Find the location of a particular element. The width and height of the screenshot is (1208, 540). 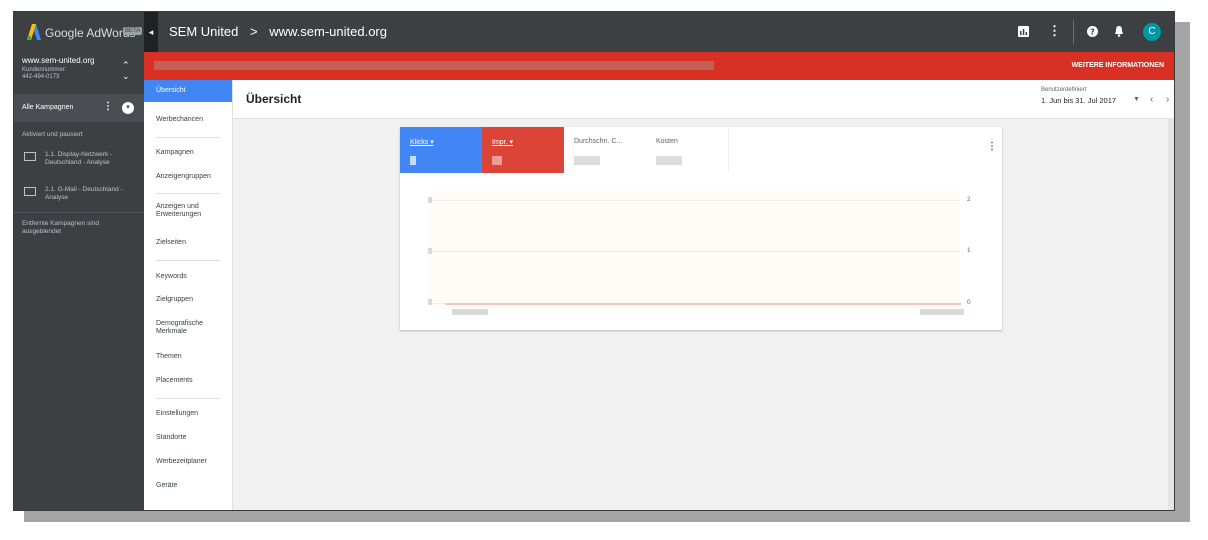

nav-demographics: Demografische Merkmale is located at coordinates (184, 328).